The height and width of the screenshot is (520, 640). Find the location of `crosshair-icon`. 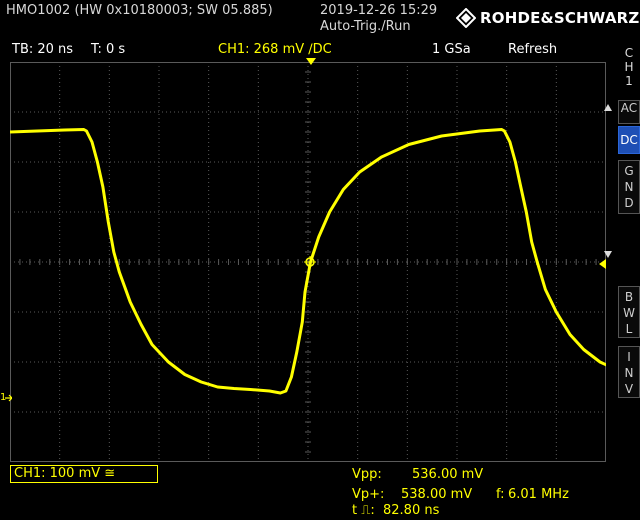

crosshair-icon is located at coordinates (310, 262).